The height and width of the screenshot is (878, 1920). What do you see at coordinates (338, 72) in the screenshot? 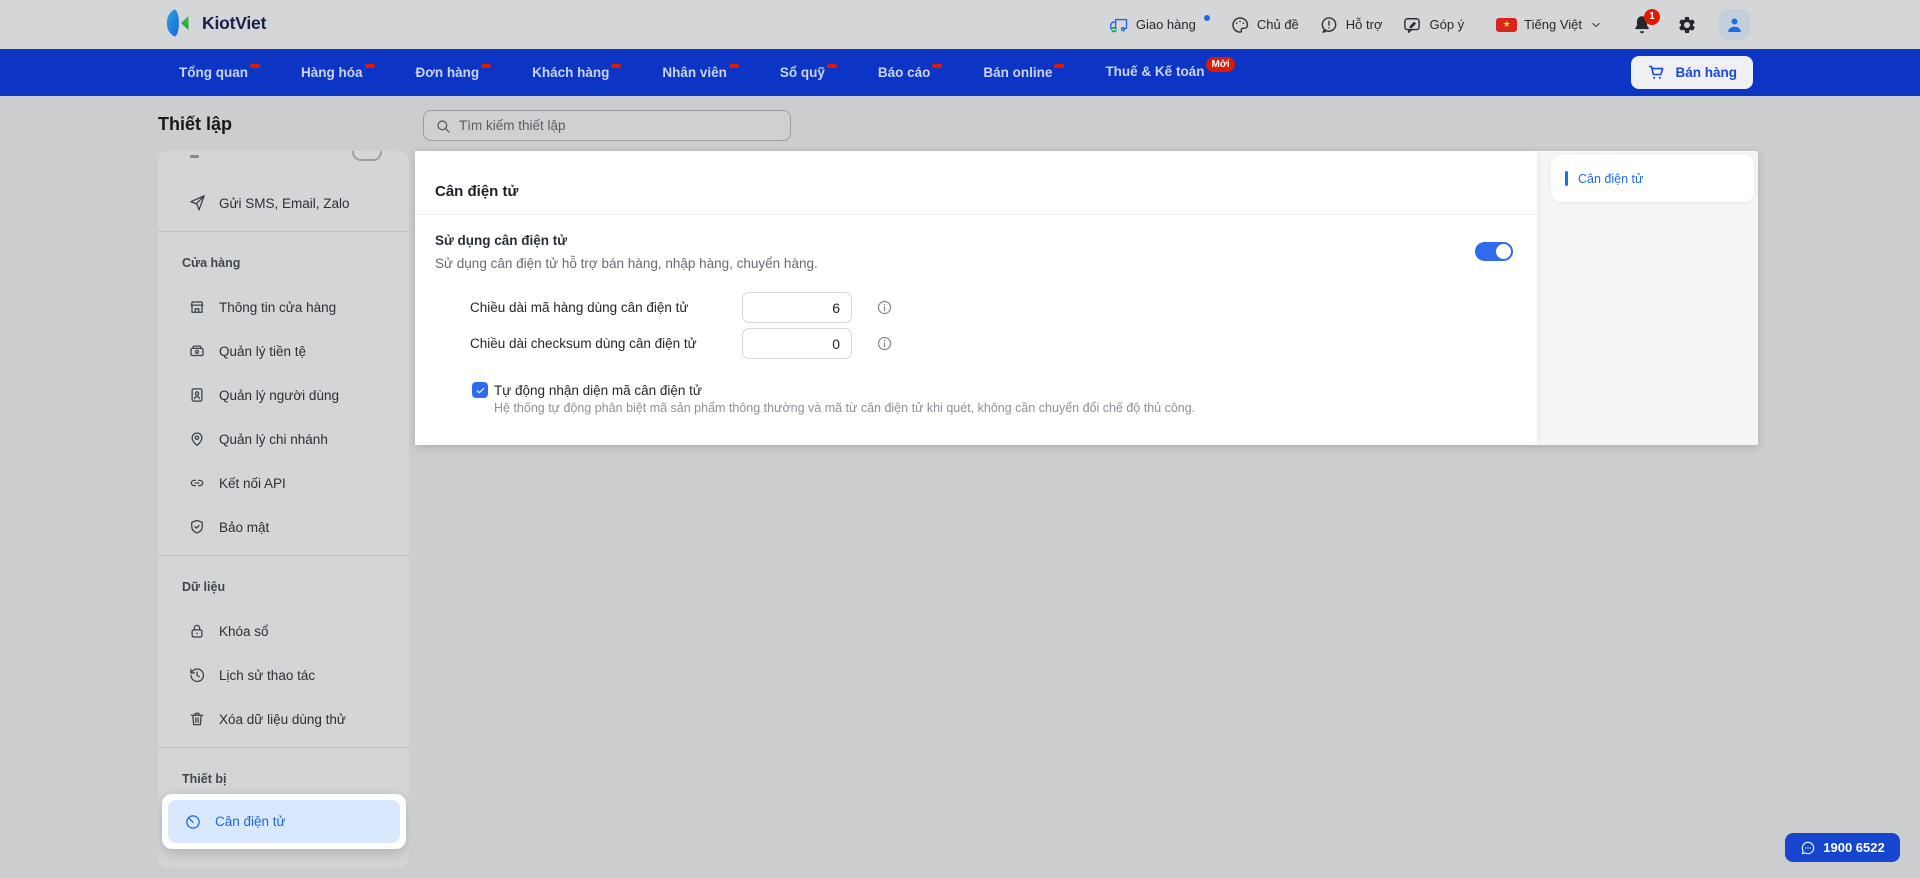
I see `nav-item-hang-hoa: Hàng hóa` at bounding box center [338, 72].